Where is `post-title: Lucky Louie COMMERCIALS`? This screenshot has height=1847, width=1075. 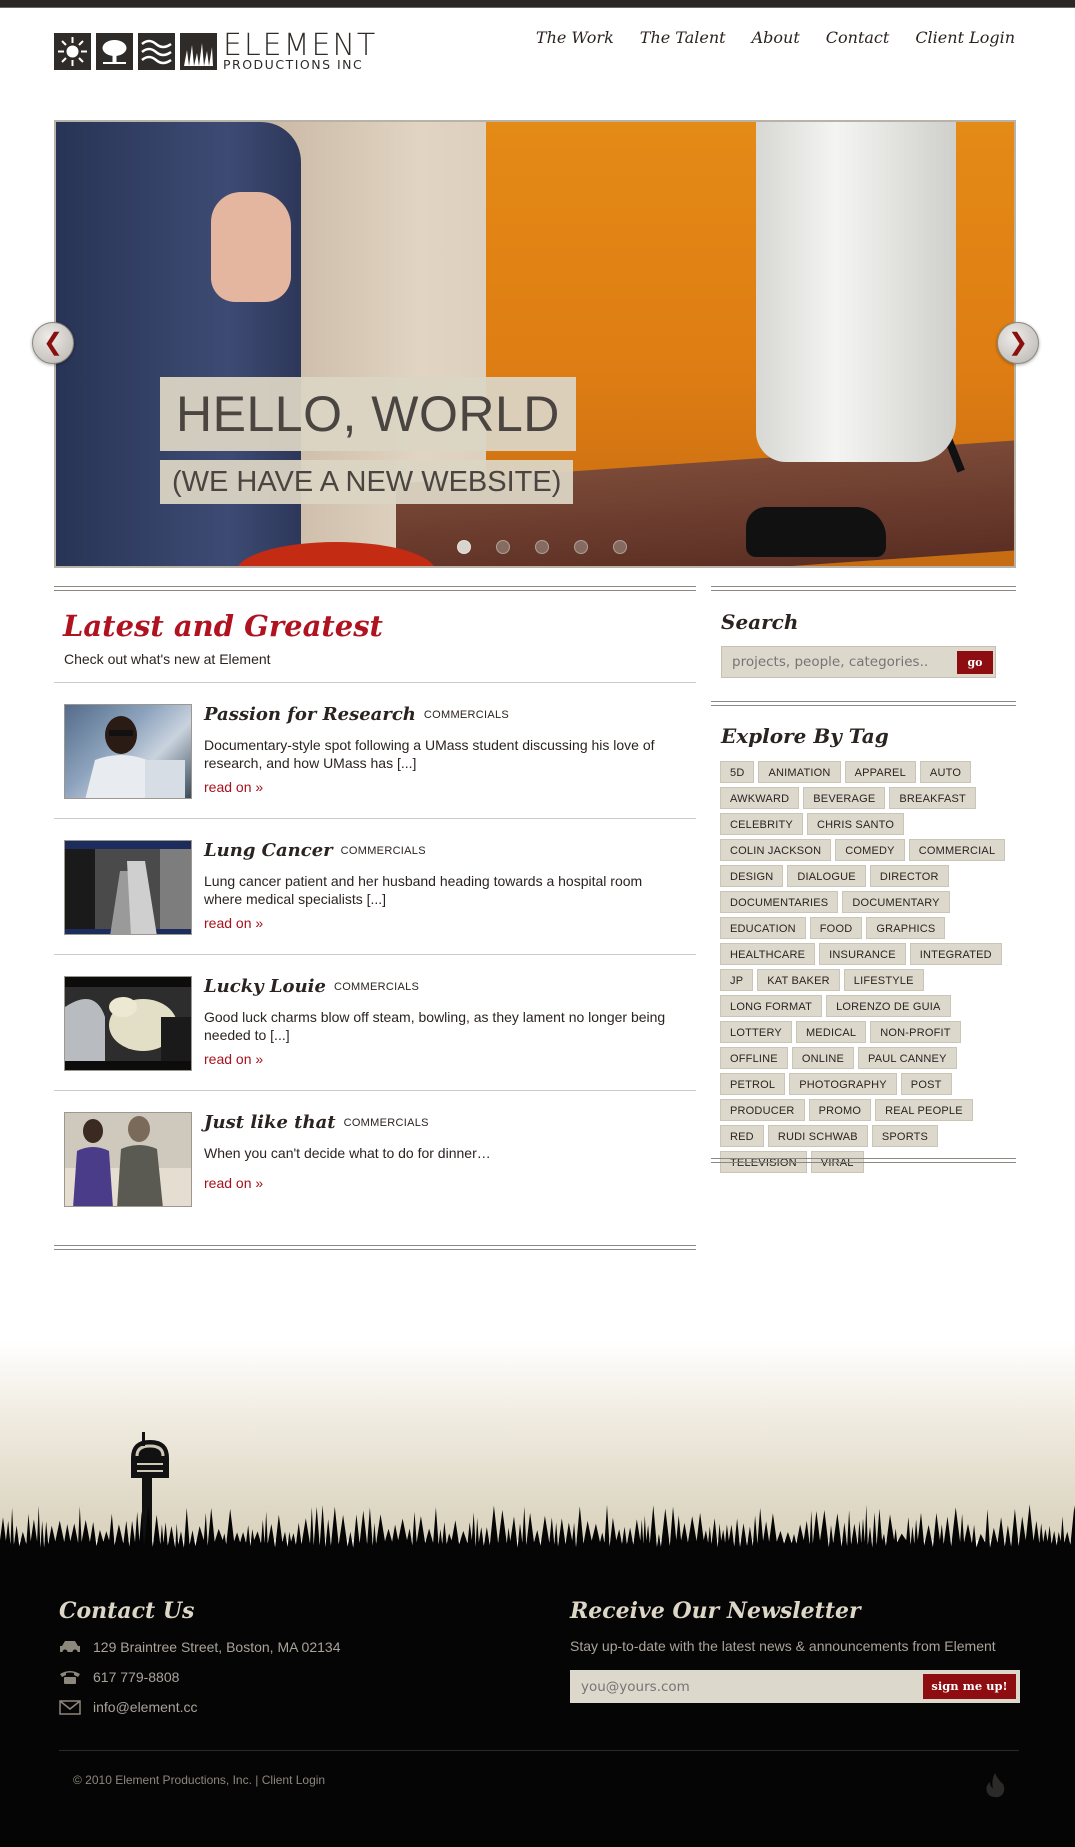
post-title: Lucky Louie COMMERCIALS is located at coordinates (311, 986).